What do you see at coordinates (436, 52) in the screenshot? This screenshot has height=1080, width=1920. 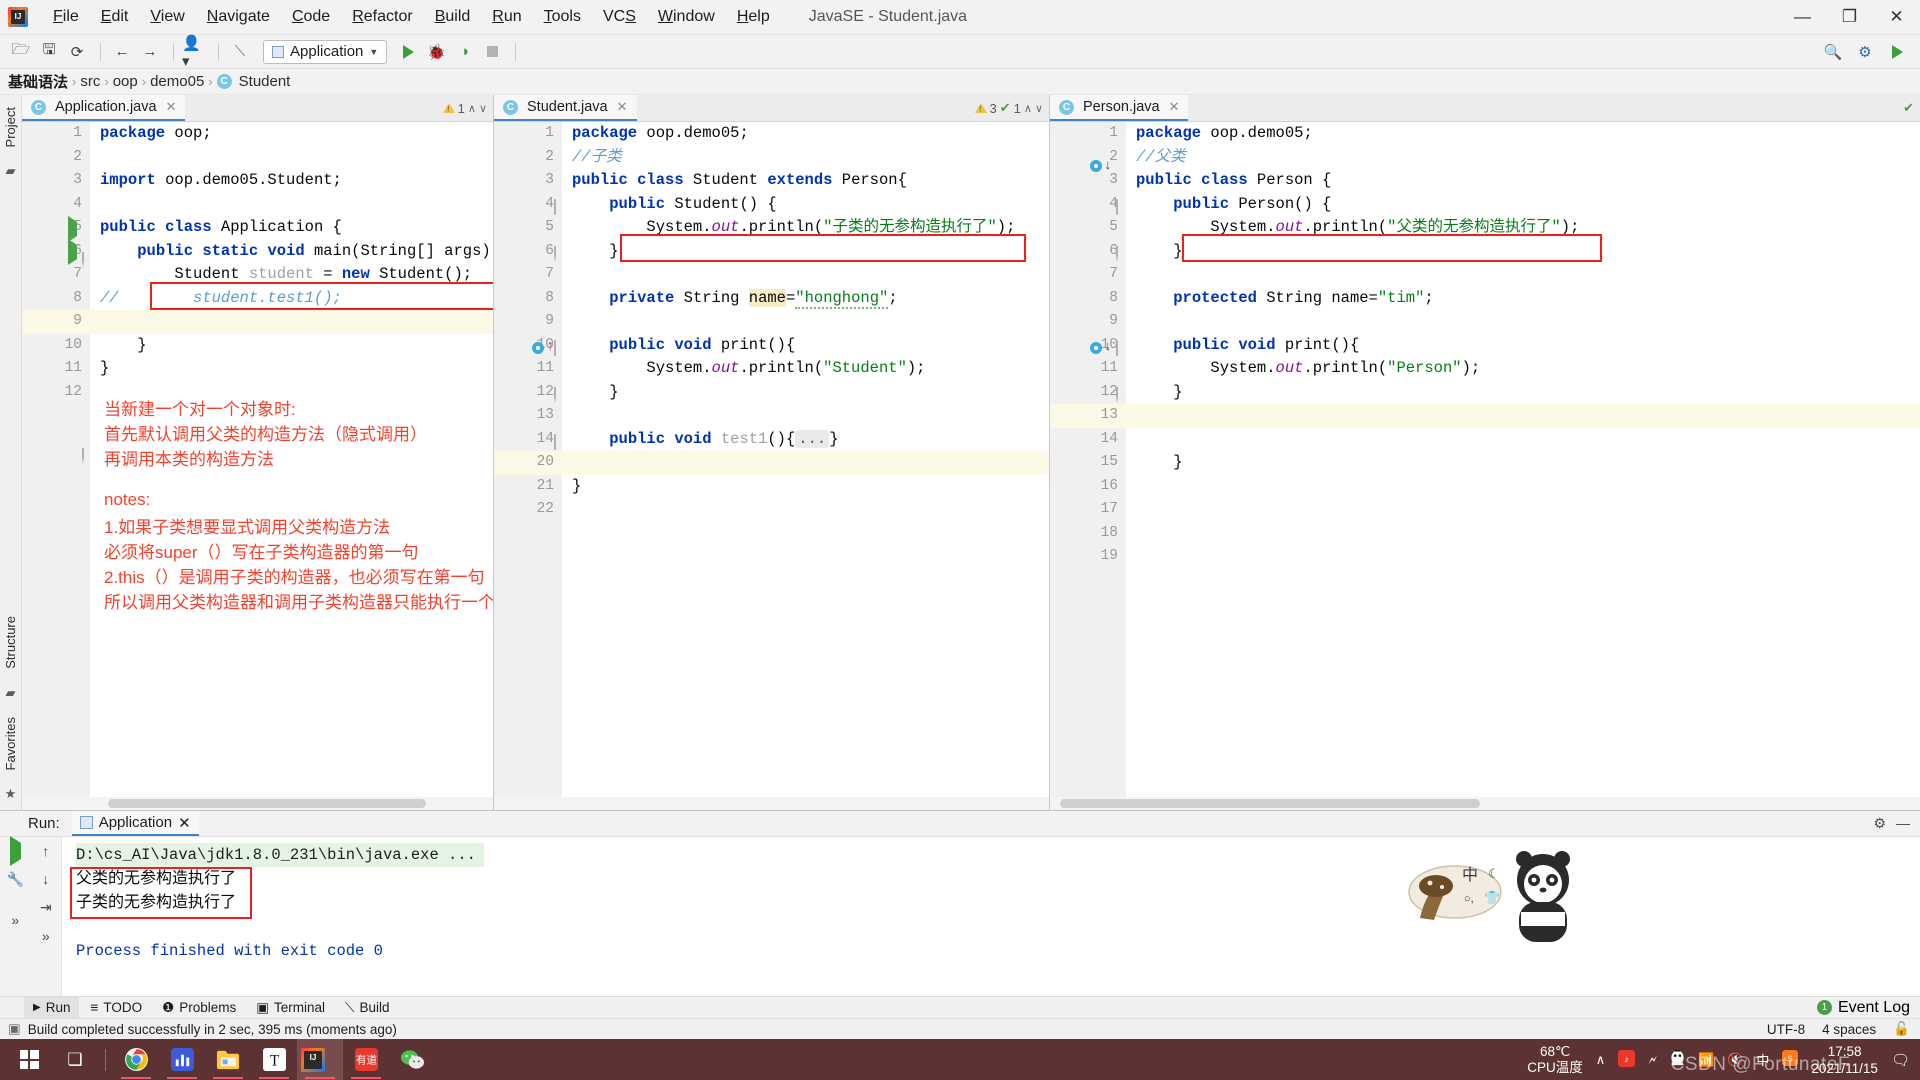 I see `debug-icon: 🐞` at bounding box center [436, 52].